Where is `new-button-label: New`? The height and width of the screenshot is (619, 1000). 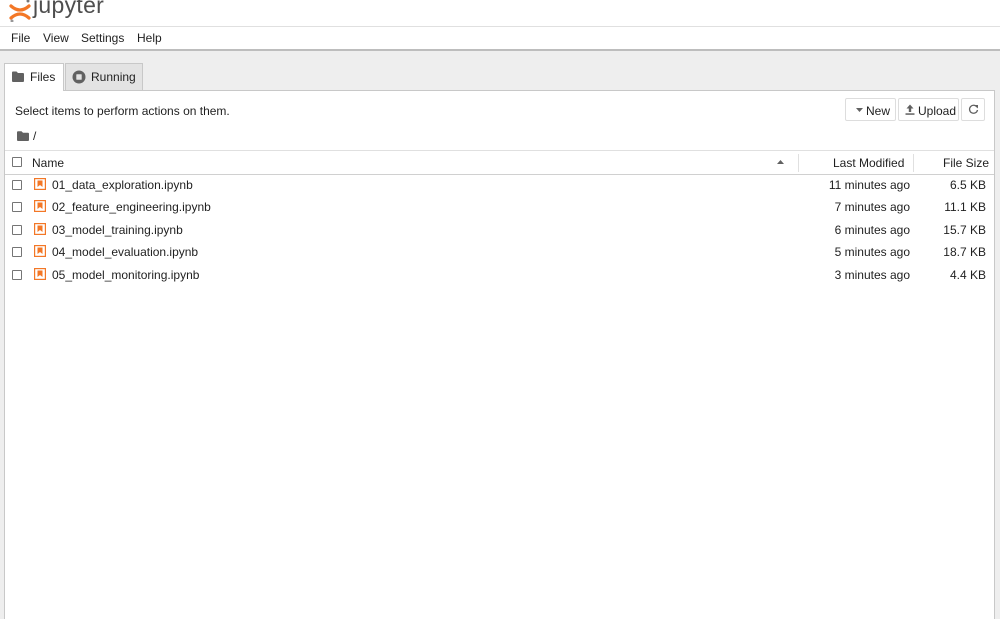 new-button-label: New is located at coordinates (878, 111).